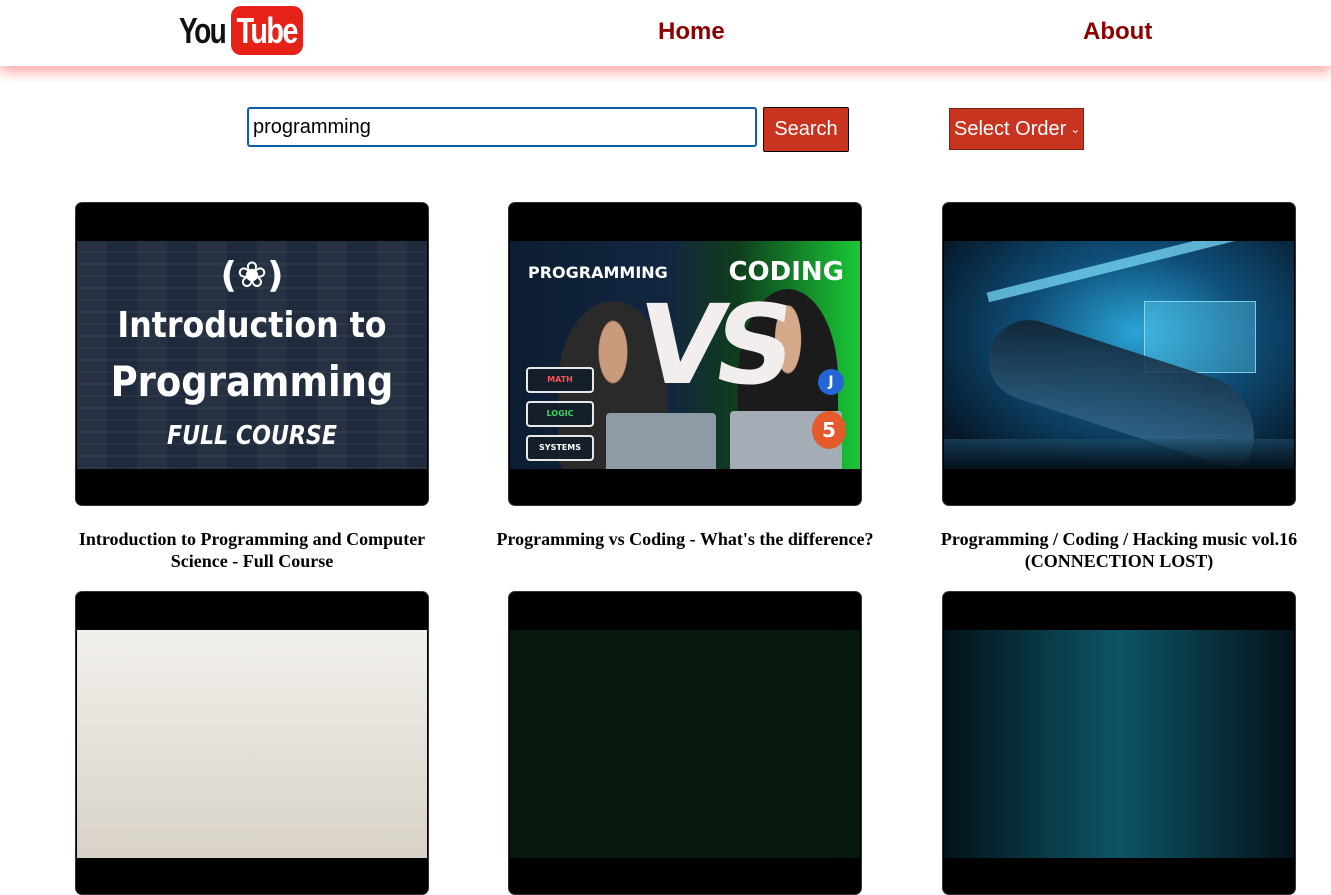  I want to click on logo-tube-text: Tube, so click(267, 30).